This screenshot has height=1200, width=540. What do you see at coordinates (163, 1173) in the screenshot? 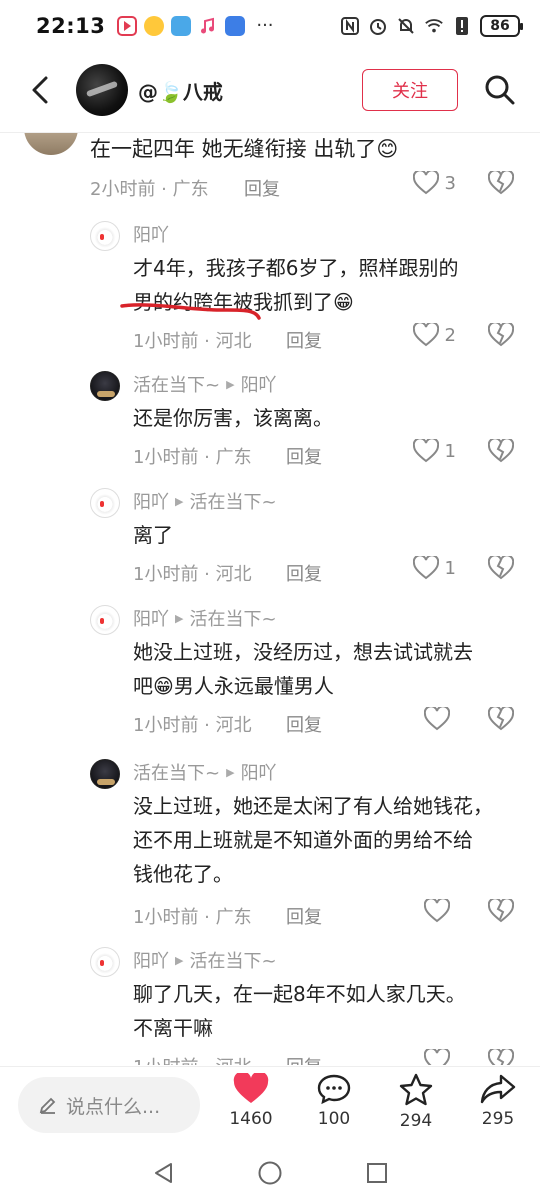
I see `nav-back-button` at bounding box center [163, 1173].